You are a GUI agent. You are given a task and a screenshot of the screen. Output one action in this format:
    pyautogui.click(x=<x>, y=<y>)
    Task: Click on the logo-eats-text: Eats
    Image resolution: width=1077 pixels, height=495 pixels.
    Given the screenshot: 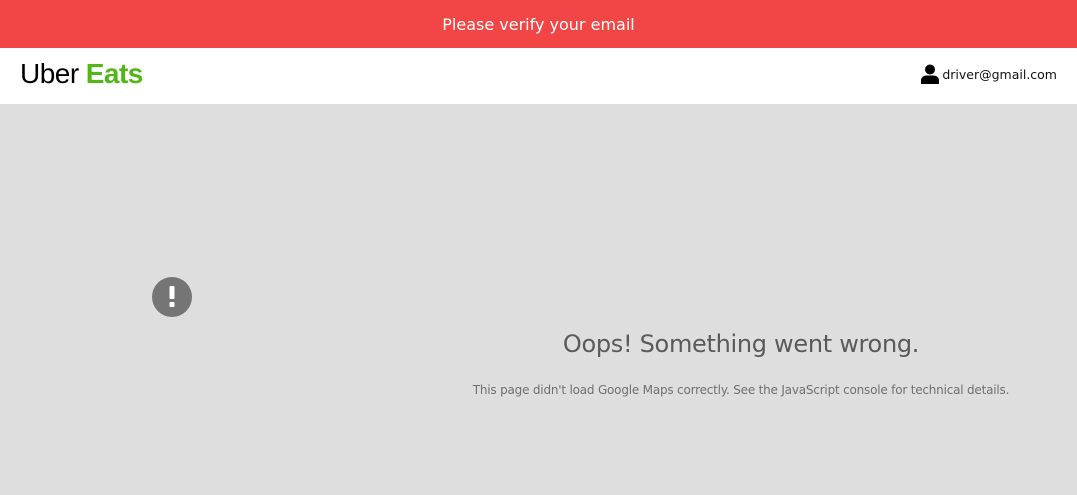 What is the action you would take?
    pyautogui.click(x=114, y=73)
    